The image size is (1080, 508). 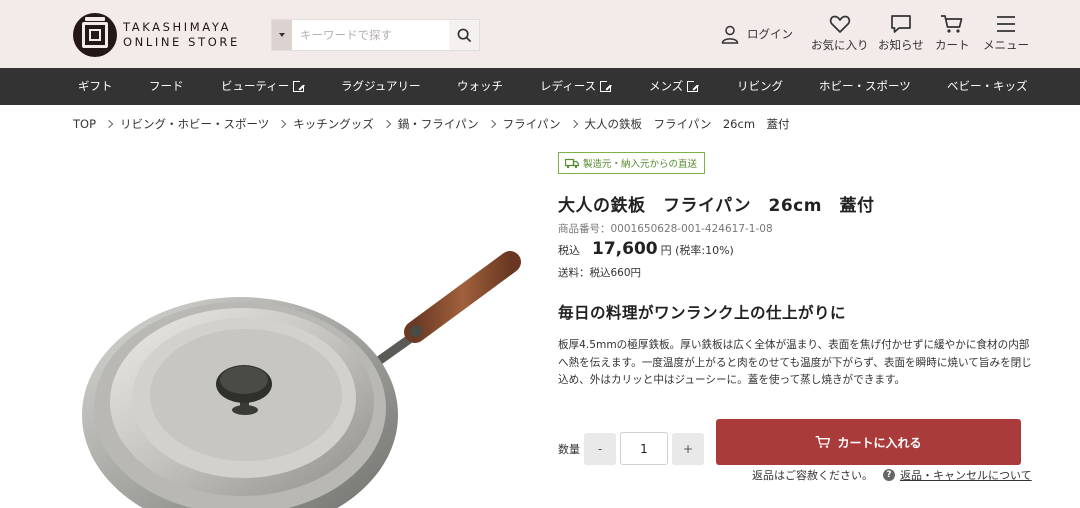 I want to click on return-policy-link: 返品・キャンセルについて, so click(x=966, y=475).